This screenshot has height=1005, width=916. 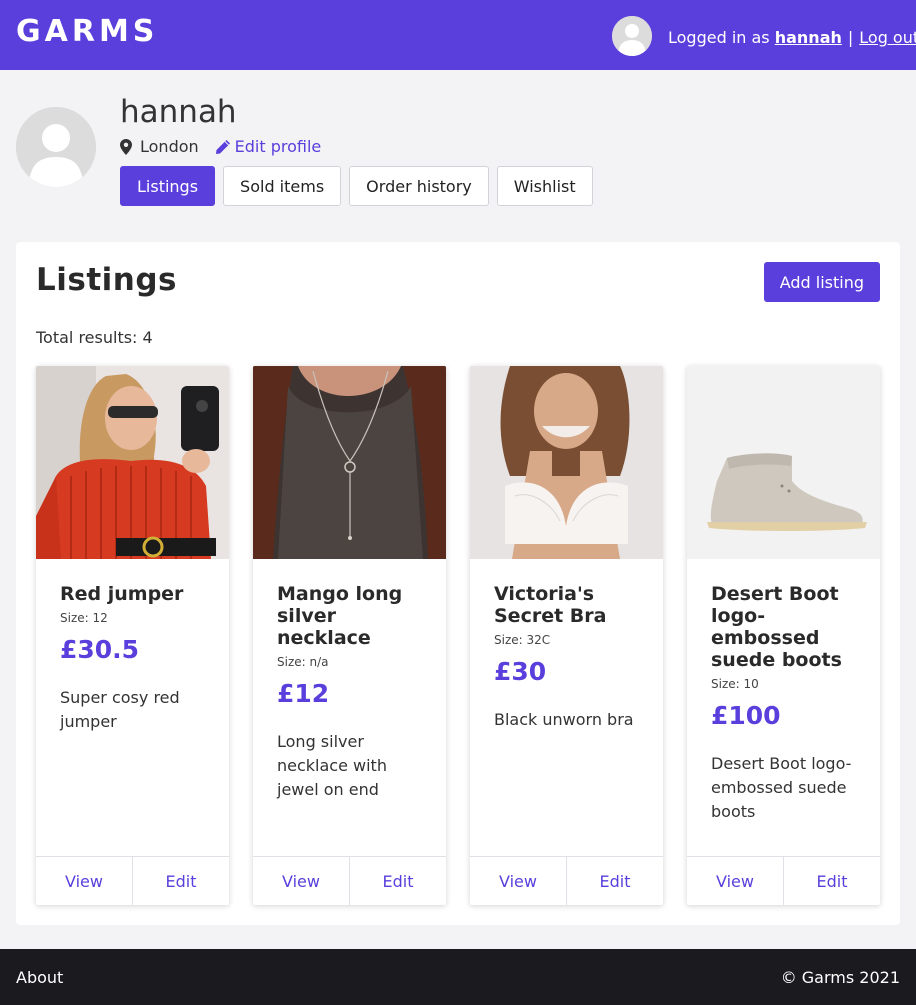 What do you see at coordinates (776, 627) in the screenshot?
I see `listing-title: Desert Boot logo-embossed suede boots` at bounding box center [776, 627].